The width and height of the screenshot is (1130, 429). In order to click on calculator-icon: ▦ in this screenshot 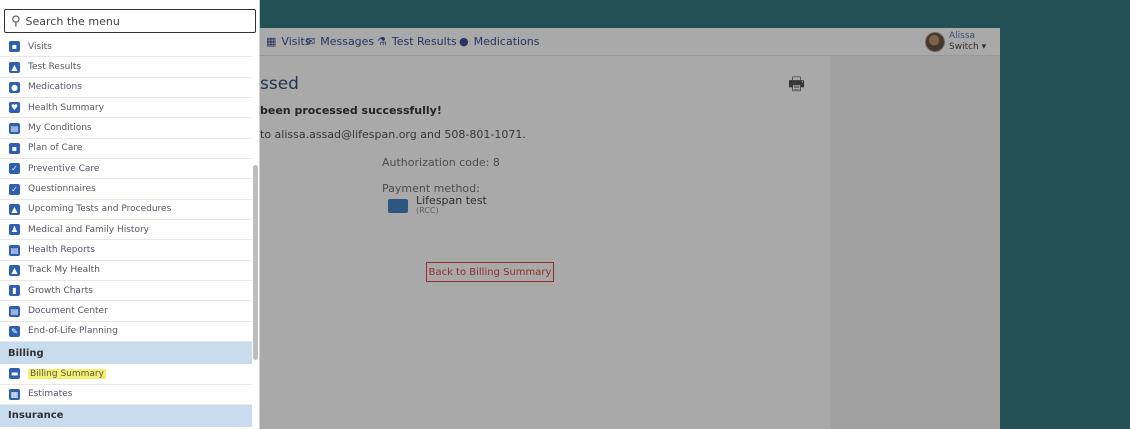, I will do `click(14, 394)`.